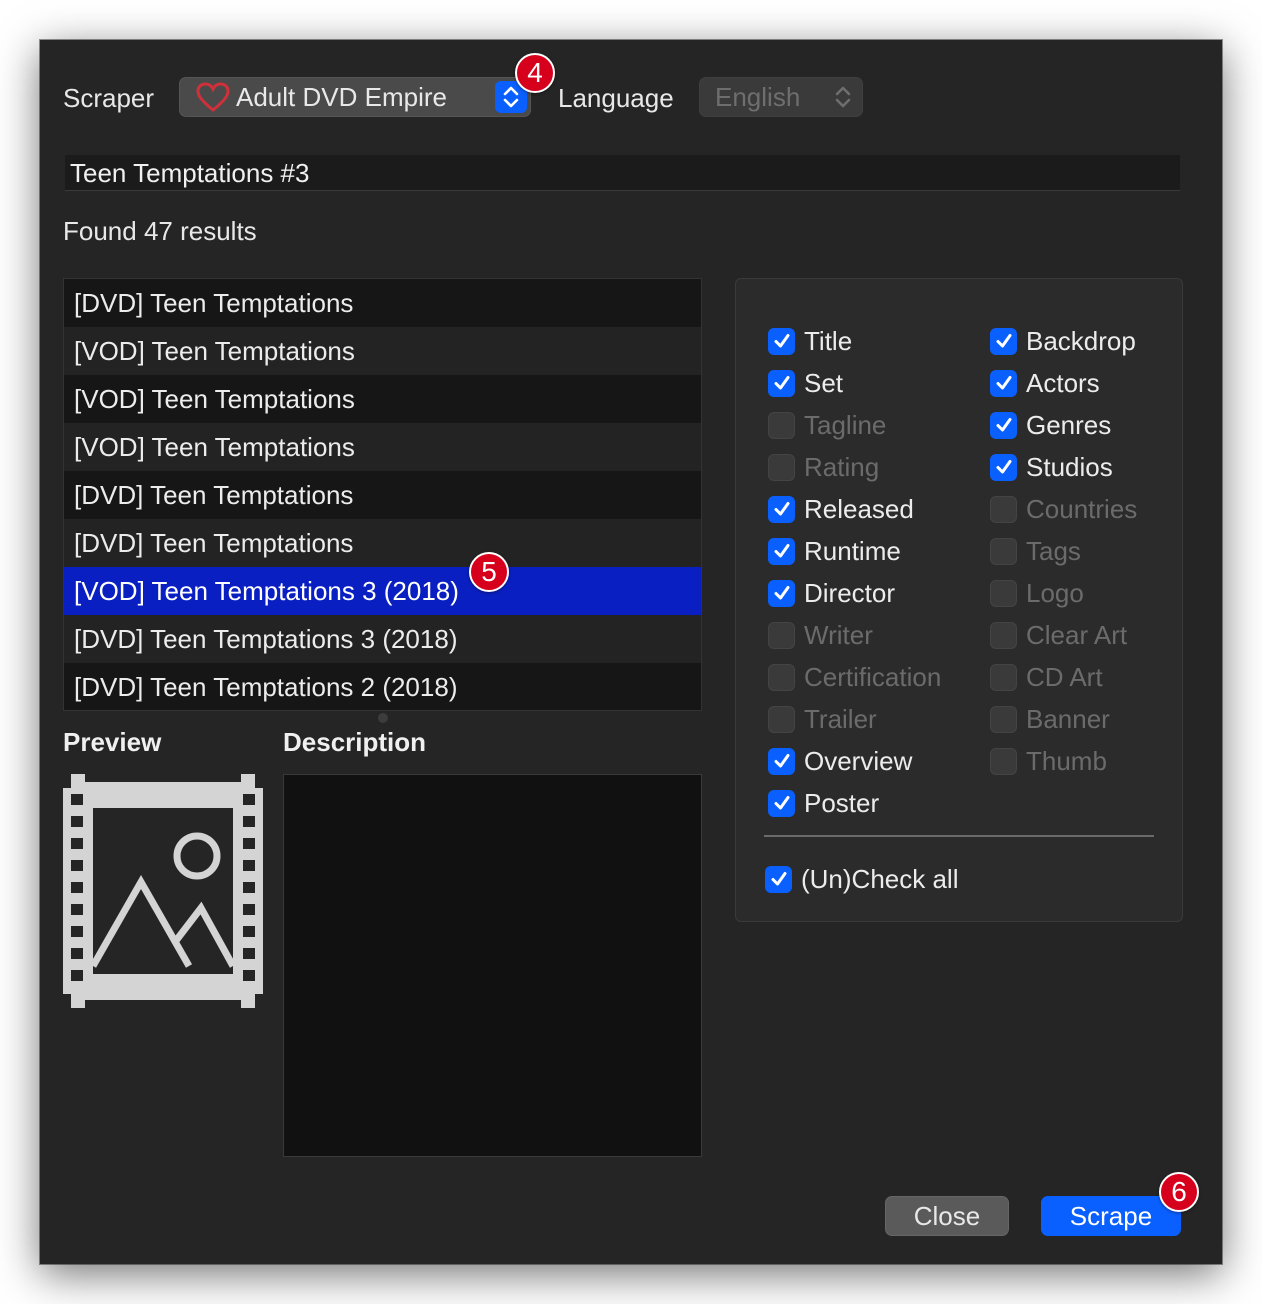 The height and width of the screenshot is (1304, 1262). What do you see at coordinates (843, 97) in the screenshot?
I see `updown-chevron-icon` at bounding box center [843, 97].